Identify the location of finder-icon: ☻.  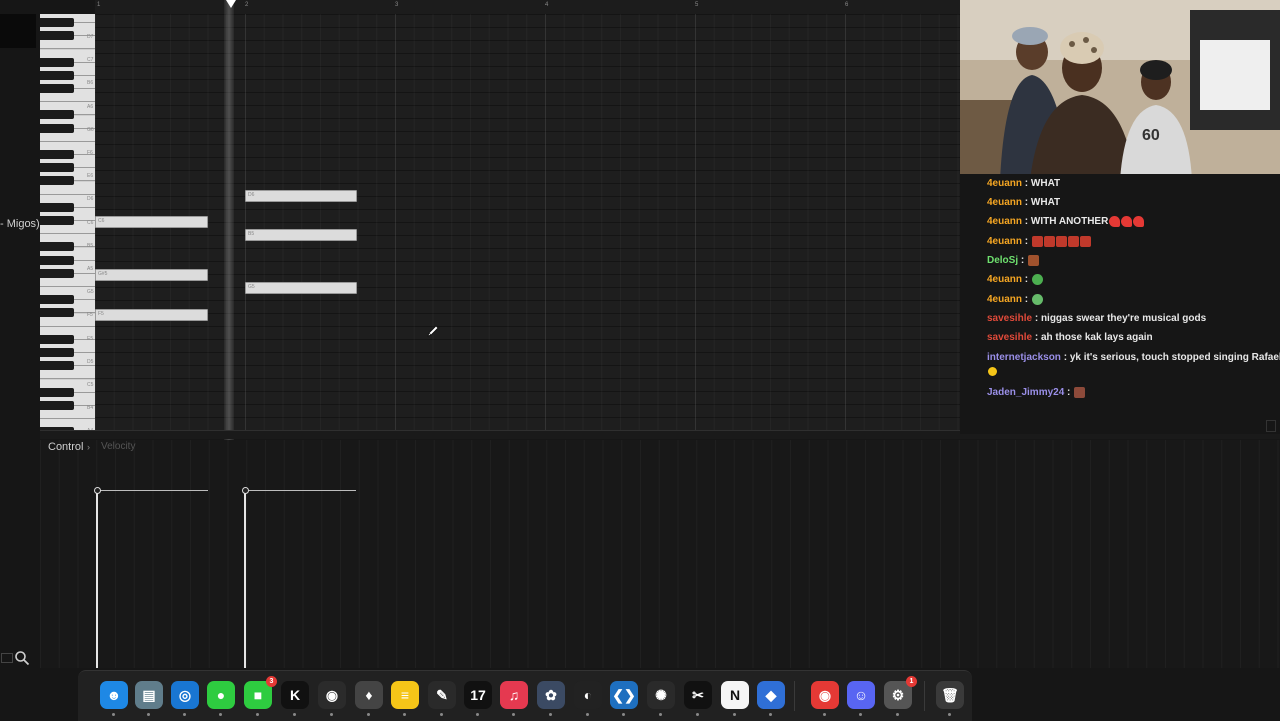
(114, 695).